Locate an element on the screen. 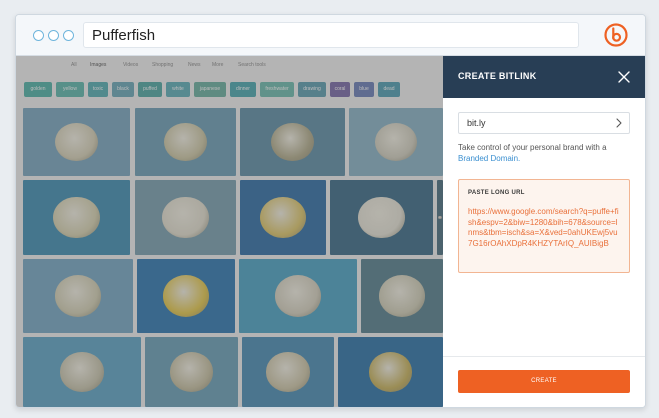 The width and height of the screenshot is (659, 418). create-button: CREATE is located at coordinates (544, 381).